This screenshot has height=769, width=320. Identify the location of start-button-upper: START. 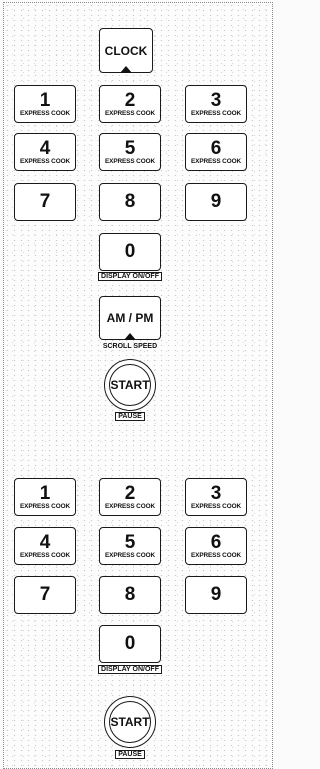
(130, 385).